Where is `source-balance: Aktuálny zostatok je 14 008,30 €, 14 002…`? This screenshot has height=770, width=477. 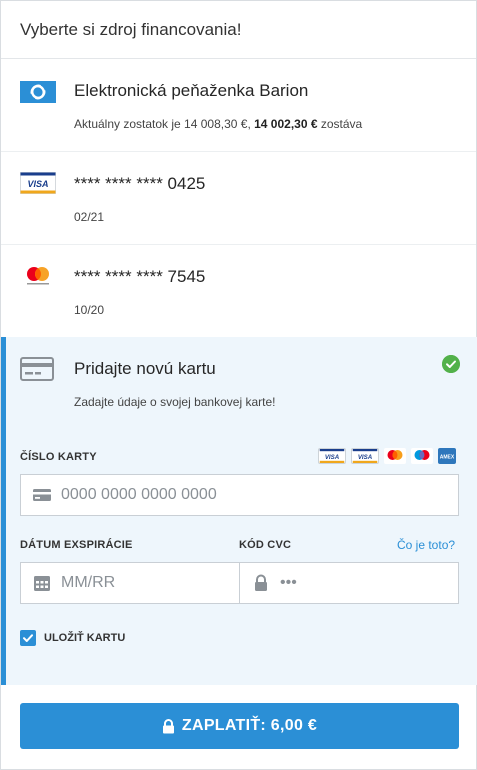 source-balance: Aktuálny zostatok je 14 008,30 €, 14 002… is located at coordinates (218, 124).